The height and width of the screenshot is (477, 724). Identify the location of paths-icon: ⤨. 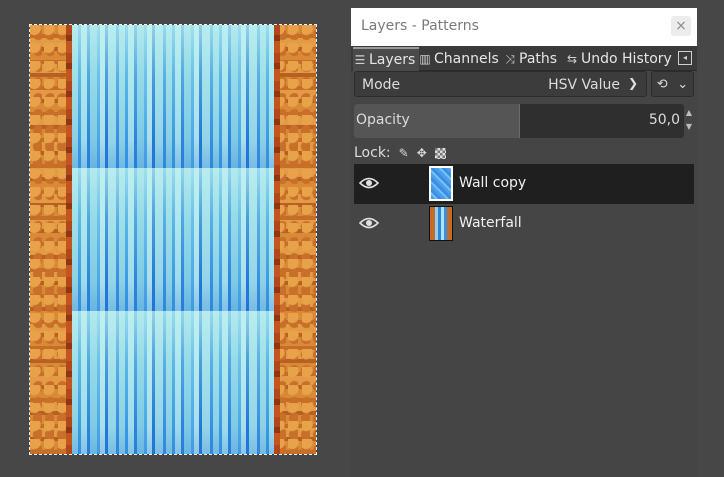
(510, 58).